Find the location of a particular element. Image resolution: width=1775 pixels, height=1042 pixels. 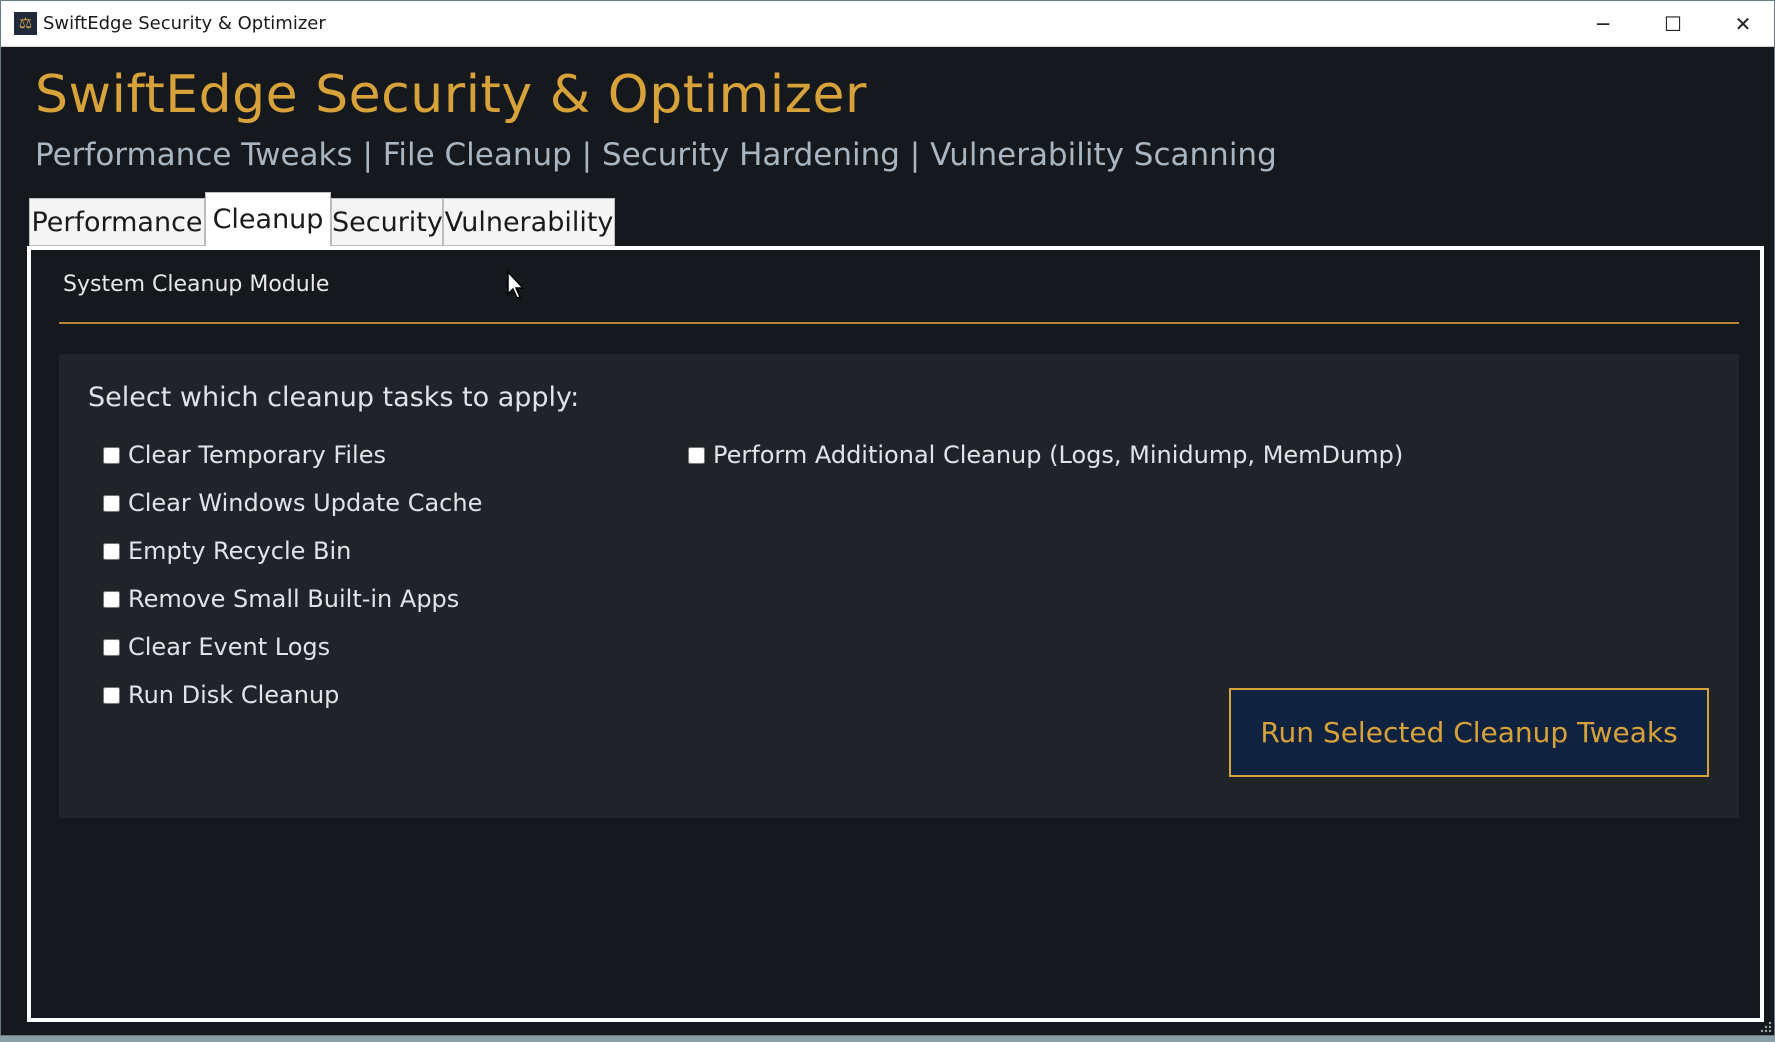

run-cleanup-button: Run Selected Cleanup Tweaks is located at coordinates (1469, 732).